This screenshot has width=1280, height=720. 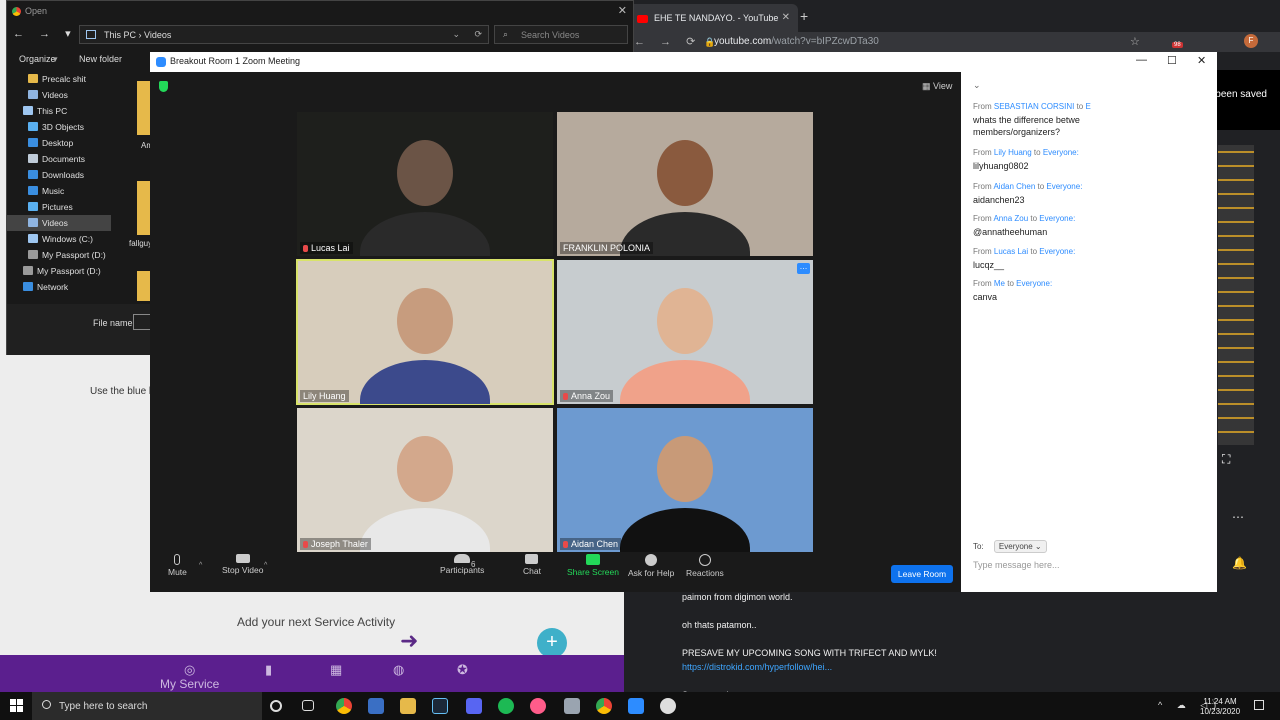 I want to click on encryption-shield-icon, so click(x=163, y=86).